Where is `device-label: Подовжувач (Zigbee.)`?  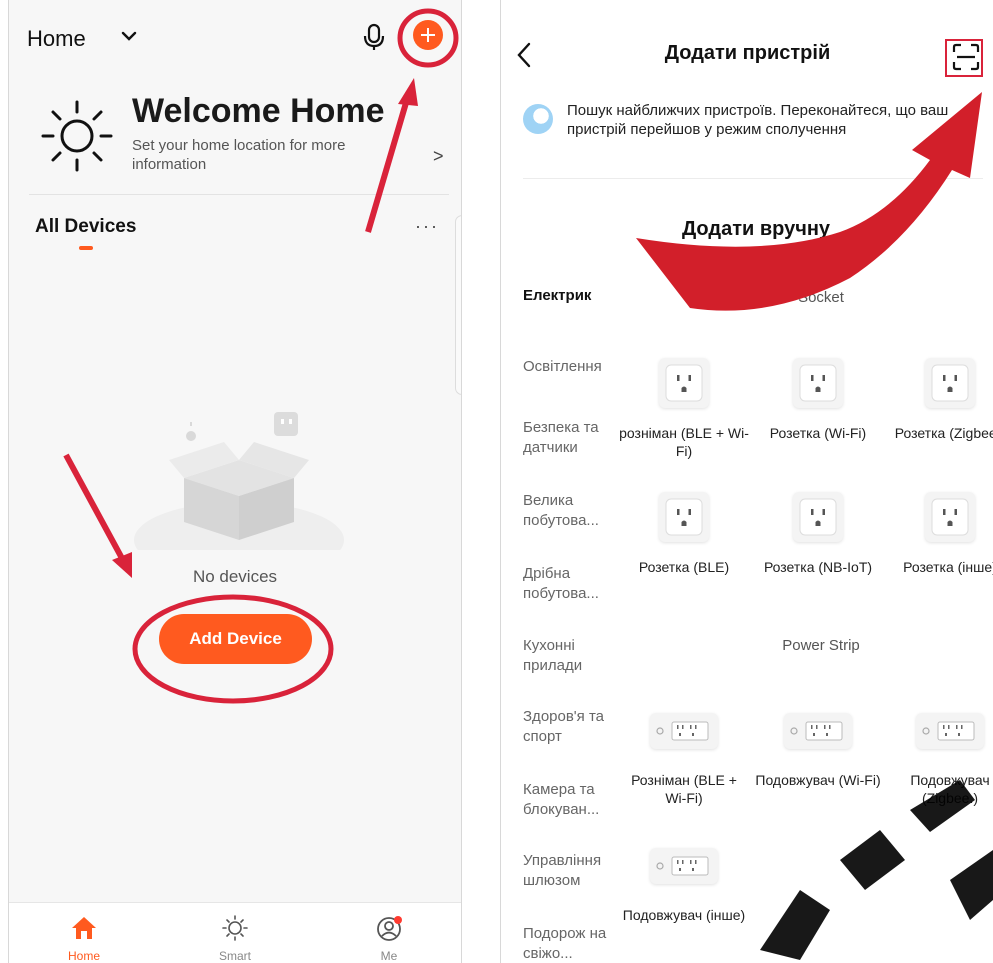 device-label: Подовжувач (Zigbee.) is located at coordinates (950, 789).